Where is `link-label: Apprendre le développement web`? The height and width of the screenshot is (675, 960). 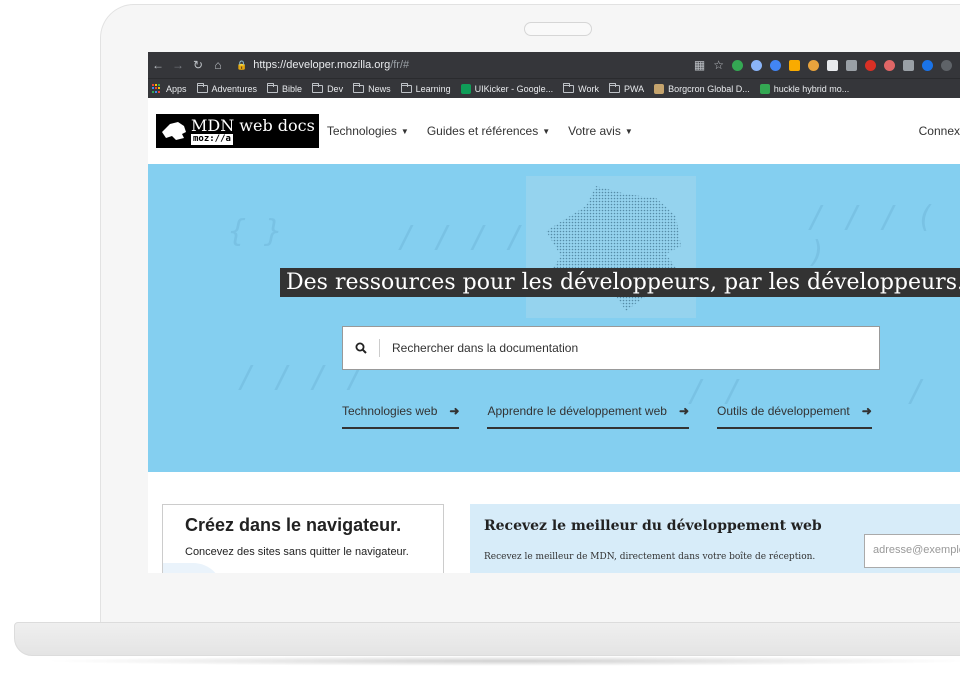 link-label: Apprendre le développement web is located at coordinates (577, 411).